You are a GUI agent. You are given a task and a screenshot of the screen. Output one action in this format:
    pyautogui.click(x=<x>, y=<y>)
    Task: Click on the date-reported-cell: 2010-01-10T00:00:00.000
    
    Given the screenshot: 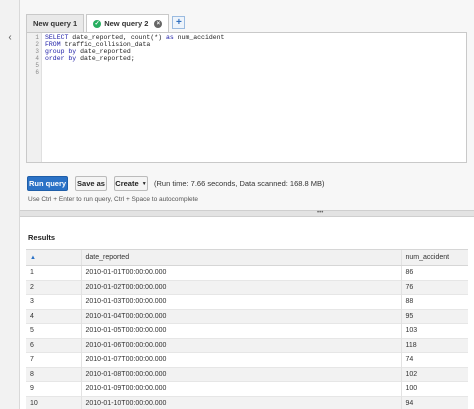 What is the action you would take?
    pyautogui.click(x=240, y=402)
    